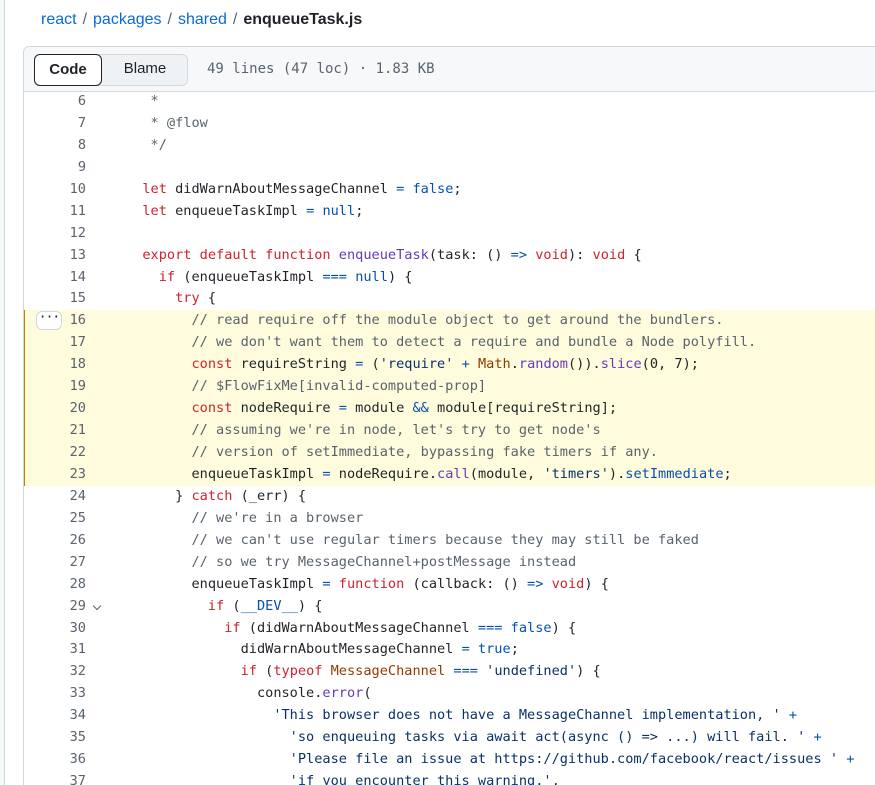 The image size is (875, 785). What do you see at coordinates (127, 19) in the screenshot?
I see `breadcrumb-link-packages: packages` at bounding box center [127, 19].